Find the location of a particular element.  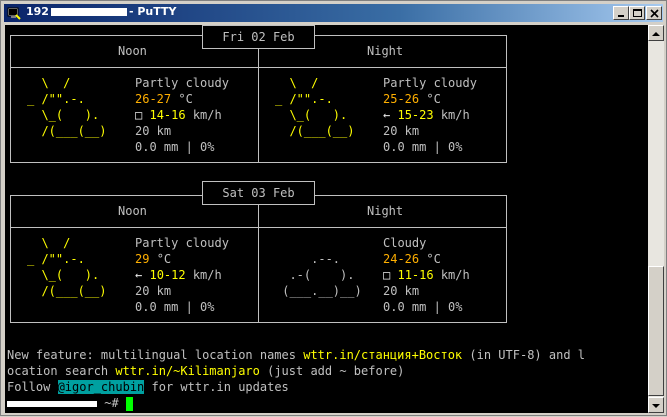

wind: ← 15-23 km/h is located at coordinates (426, 115).